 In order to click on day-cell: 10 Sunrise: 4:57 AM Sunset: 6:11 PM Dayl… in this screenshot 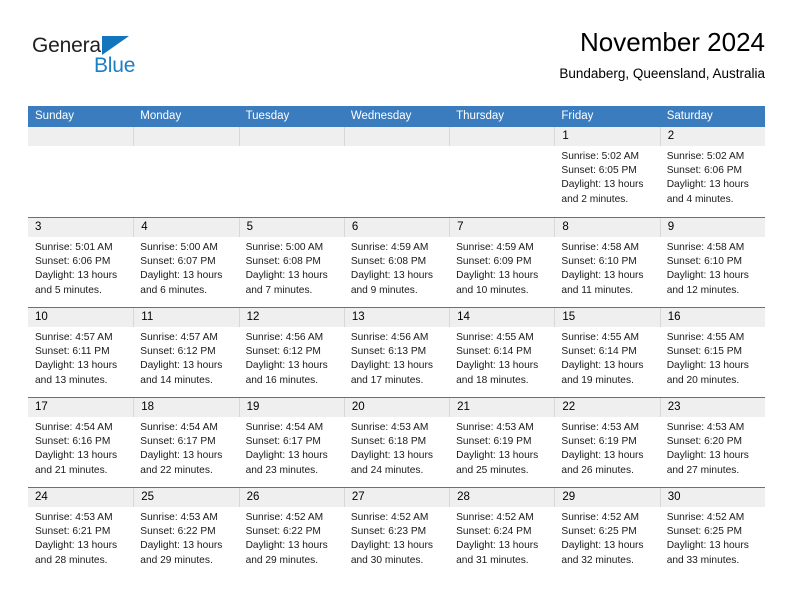, I will do `click(81, 352)`.